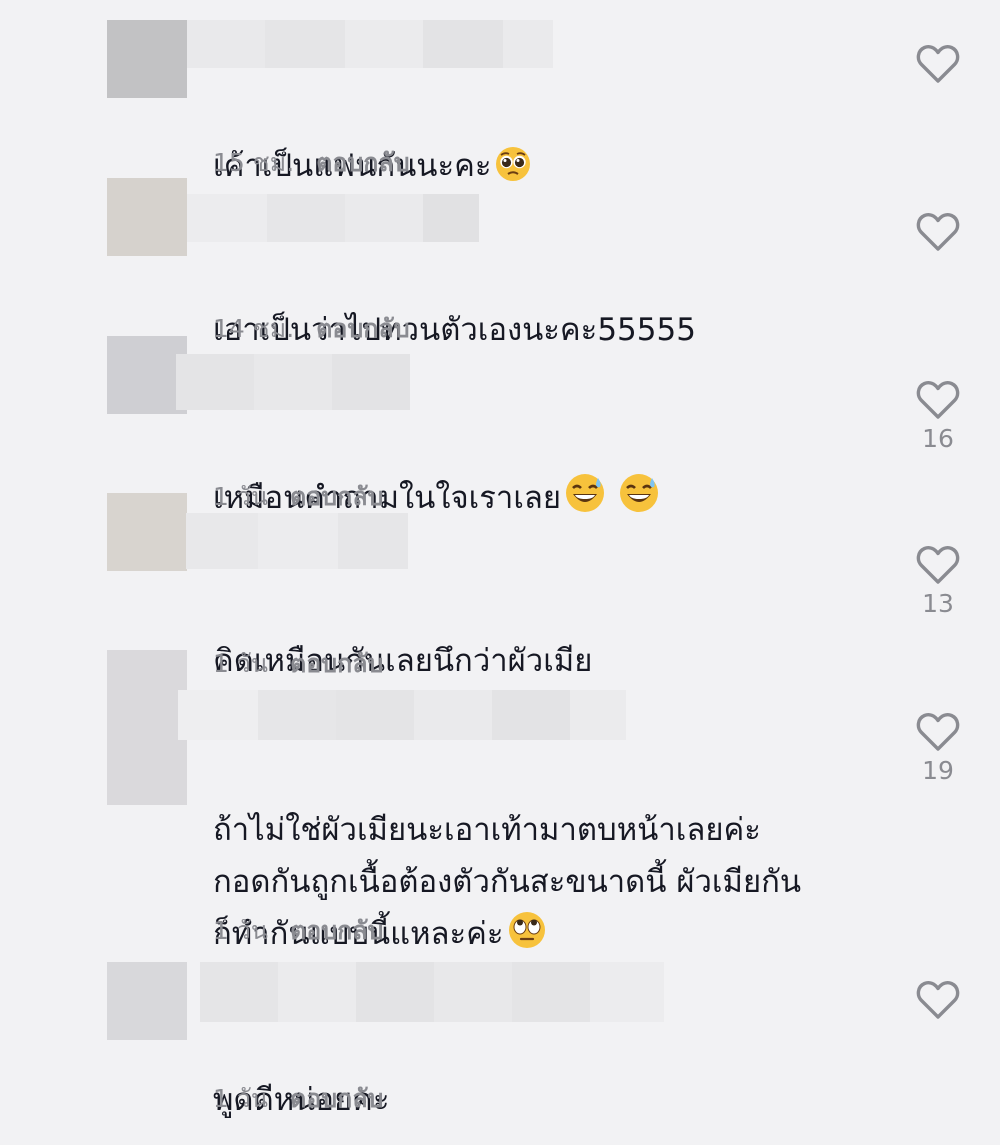  What do you see at coordinates (938, 770) in the screenshot?
I see `like-count: 19` at bounding box center [938, 770].